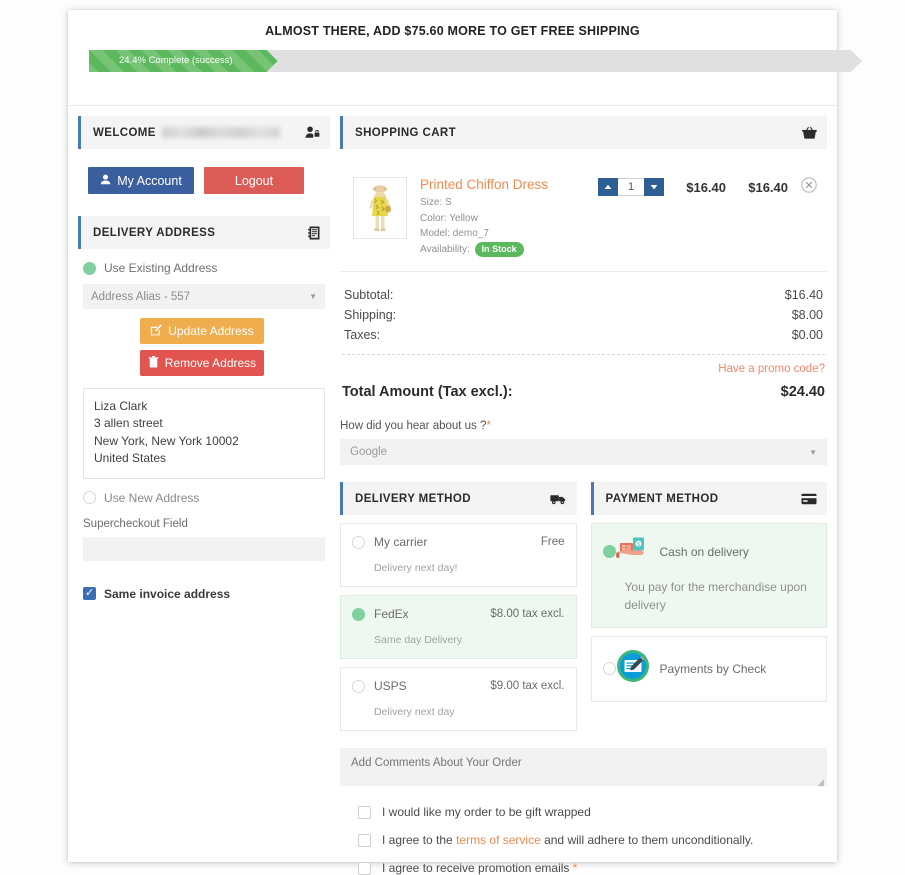 Image resolution: width=905 pixels, height=875 pixels. I want to click on address-alias-value: Address Alias - 557, so click(141, 296).